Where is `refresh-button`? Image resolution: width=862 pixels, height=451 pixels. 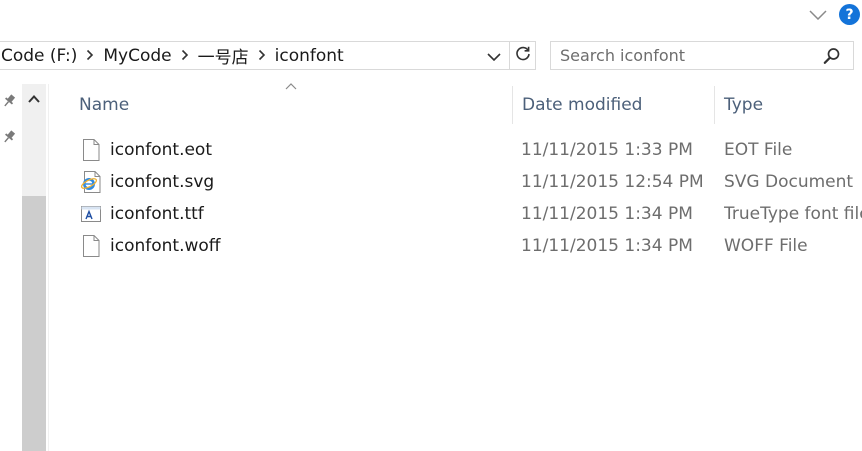 refresh-button is located at coordinates (522, 55).